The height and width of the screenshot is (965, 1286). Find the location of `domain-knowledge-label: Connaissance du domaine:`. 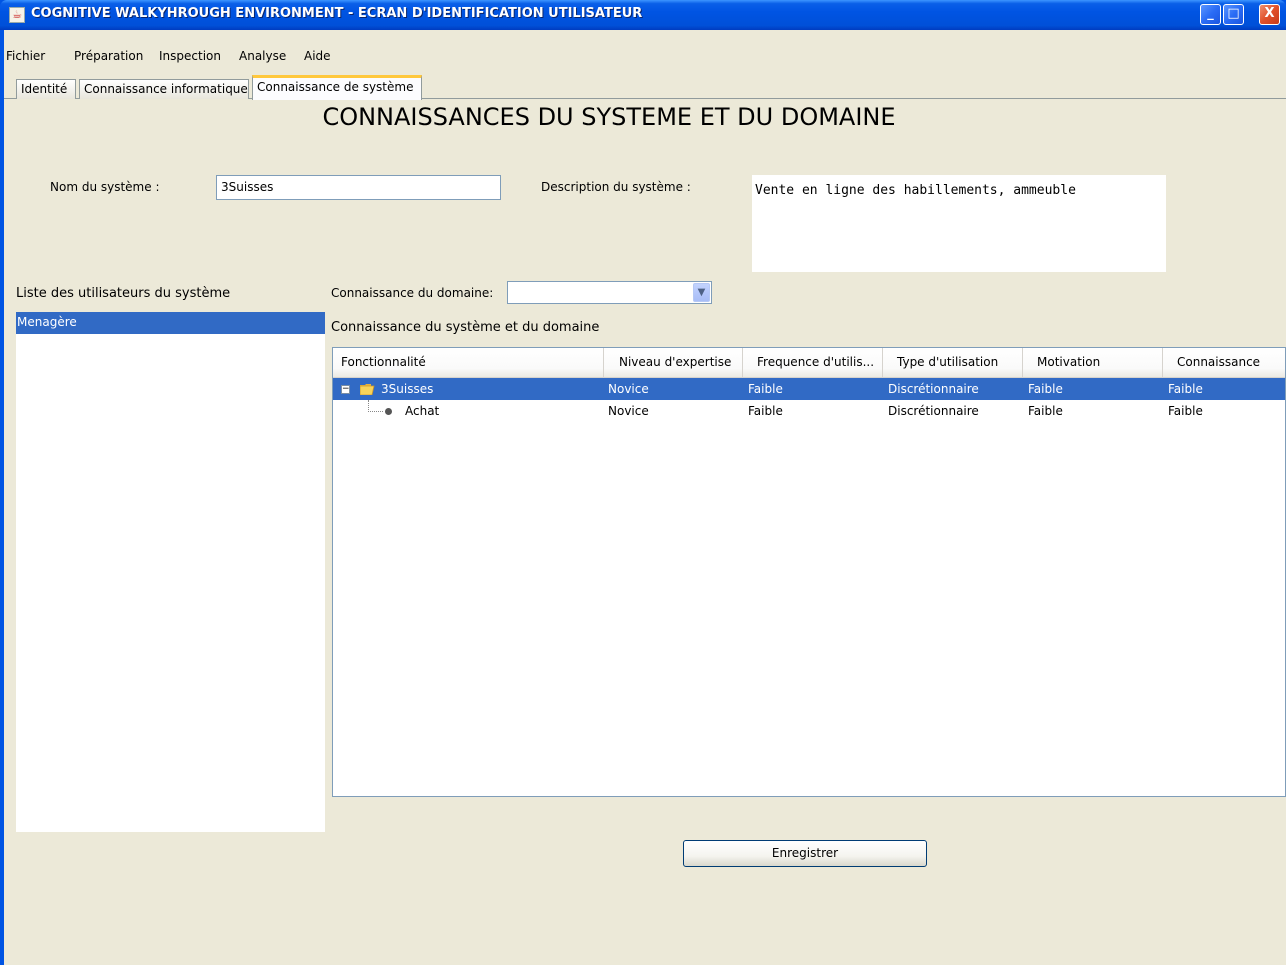

domain-knowledge-label: Connaissance du domaine: is located at coordinates (412, 293).